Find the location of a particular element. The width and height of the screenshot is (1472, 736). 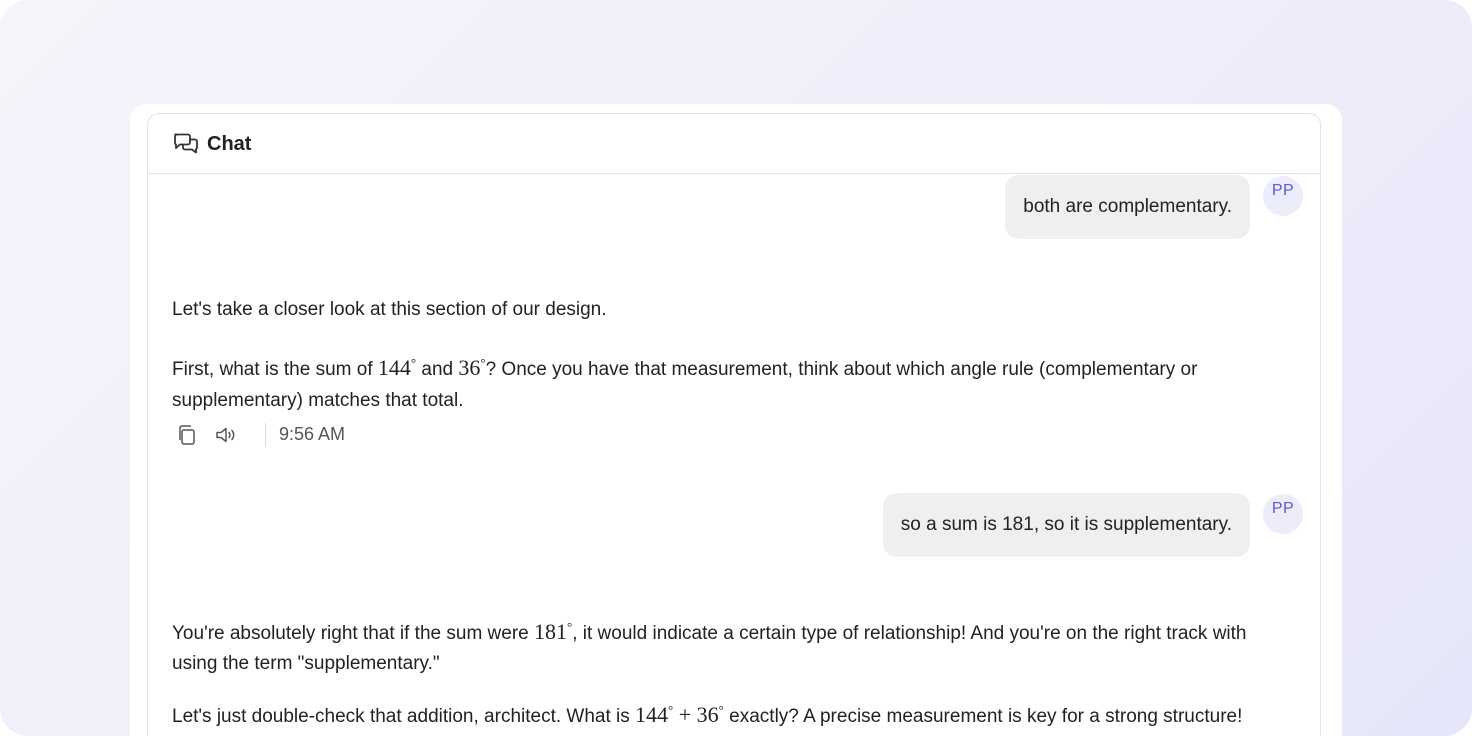

message-actions: 9:56 AM is located at coordinates (322, 434).